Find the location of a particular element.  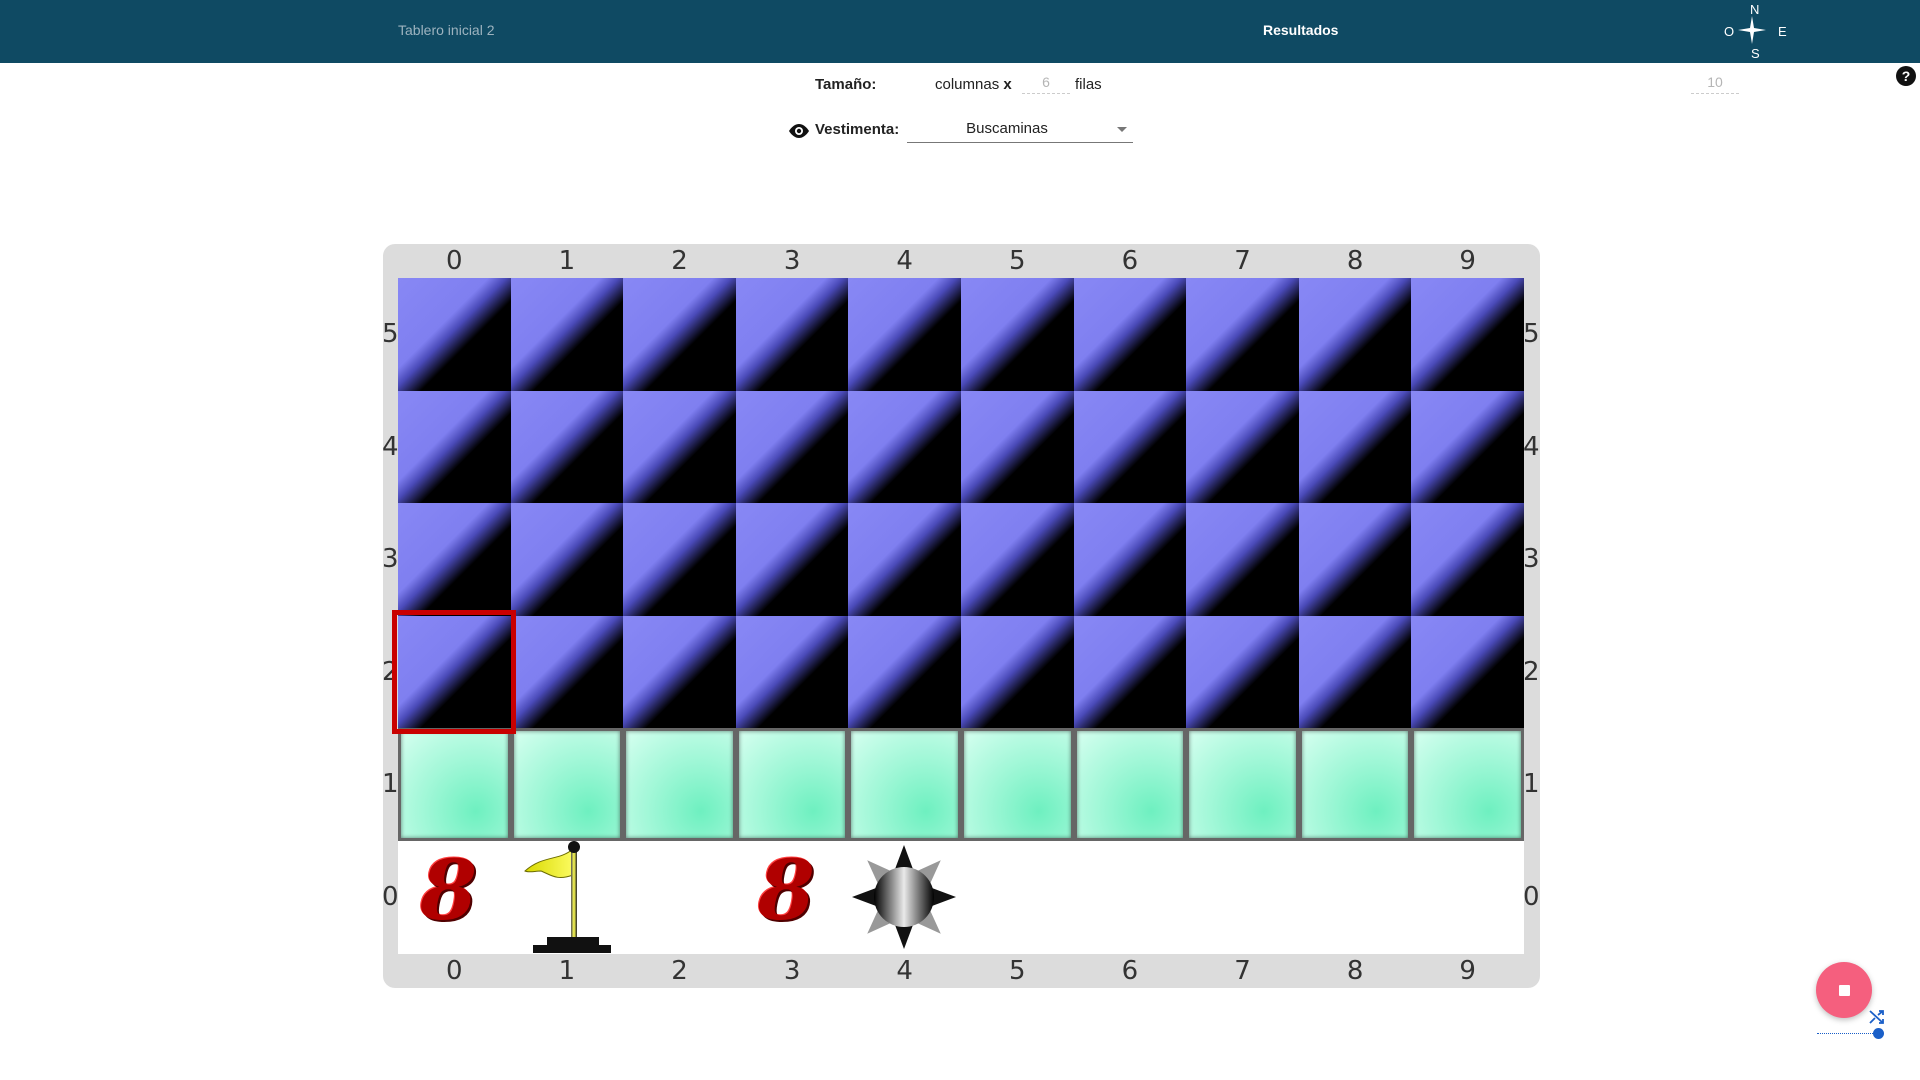

row-label-right: 0 is located at coordinates (1531, 897).